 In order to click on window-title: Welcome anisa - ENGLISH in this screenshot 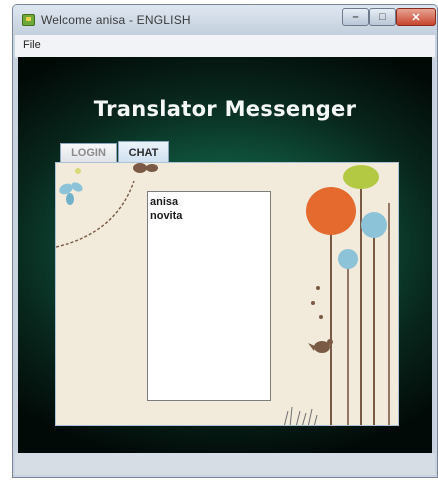, I will do `click(116, 20)`.